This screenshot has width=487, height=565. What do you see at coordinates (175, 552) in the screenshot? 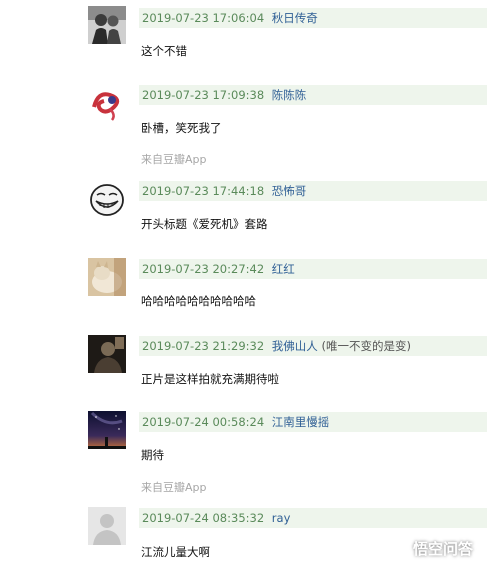
I see `comment-text: 江流儿量大啊` at bounding box center [175, 552].